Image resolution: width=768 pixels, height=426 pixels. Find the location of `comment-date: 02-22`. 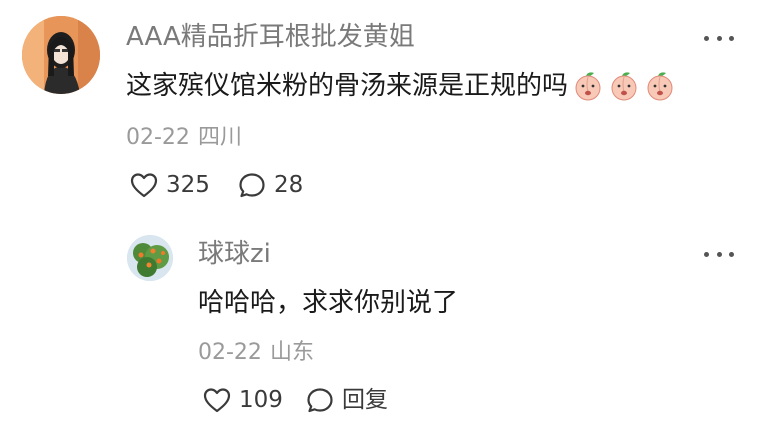

comment-date: 02-22 is located at coordinates (158, 137).